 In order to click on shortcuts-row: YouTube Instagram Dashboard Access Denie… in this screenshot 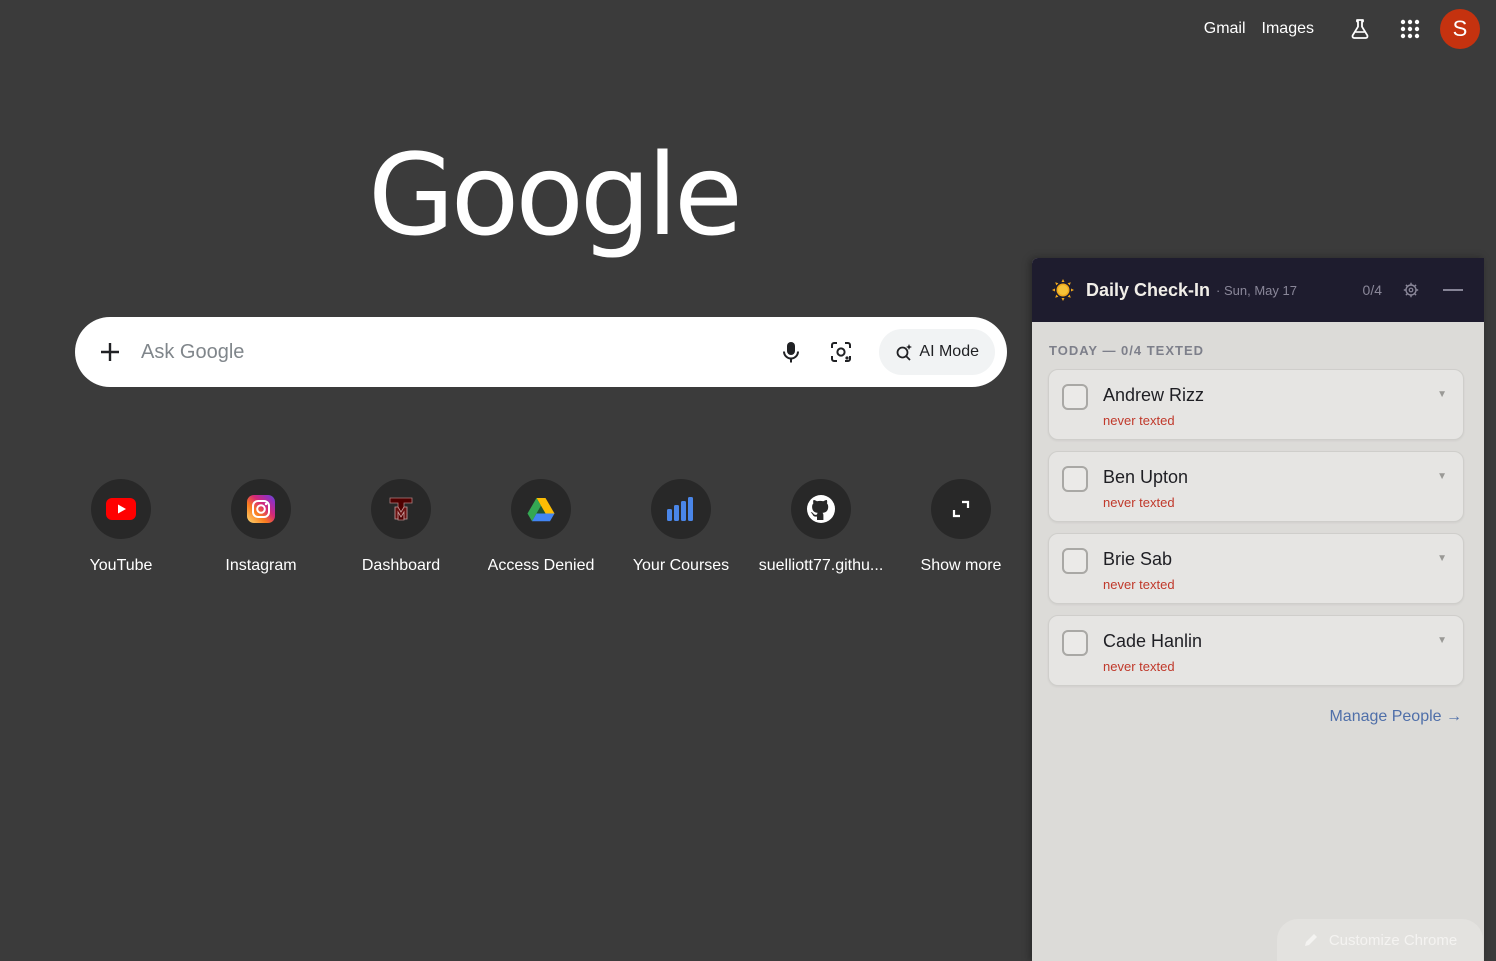, I will do `click(541, 527)`.